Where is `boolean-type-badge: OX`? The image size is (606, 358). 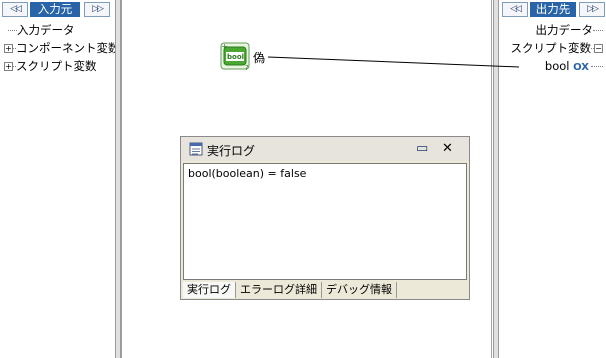
boolean-type-badge: OX is located at coordinates (581, 67).